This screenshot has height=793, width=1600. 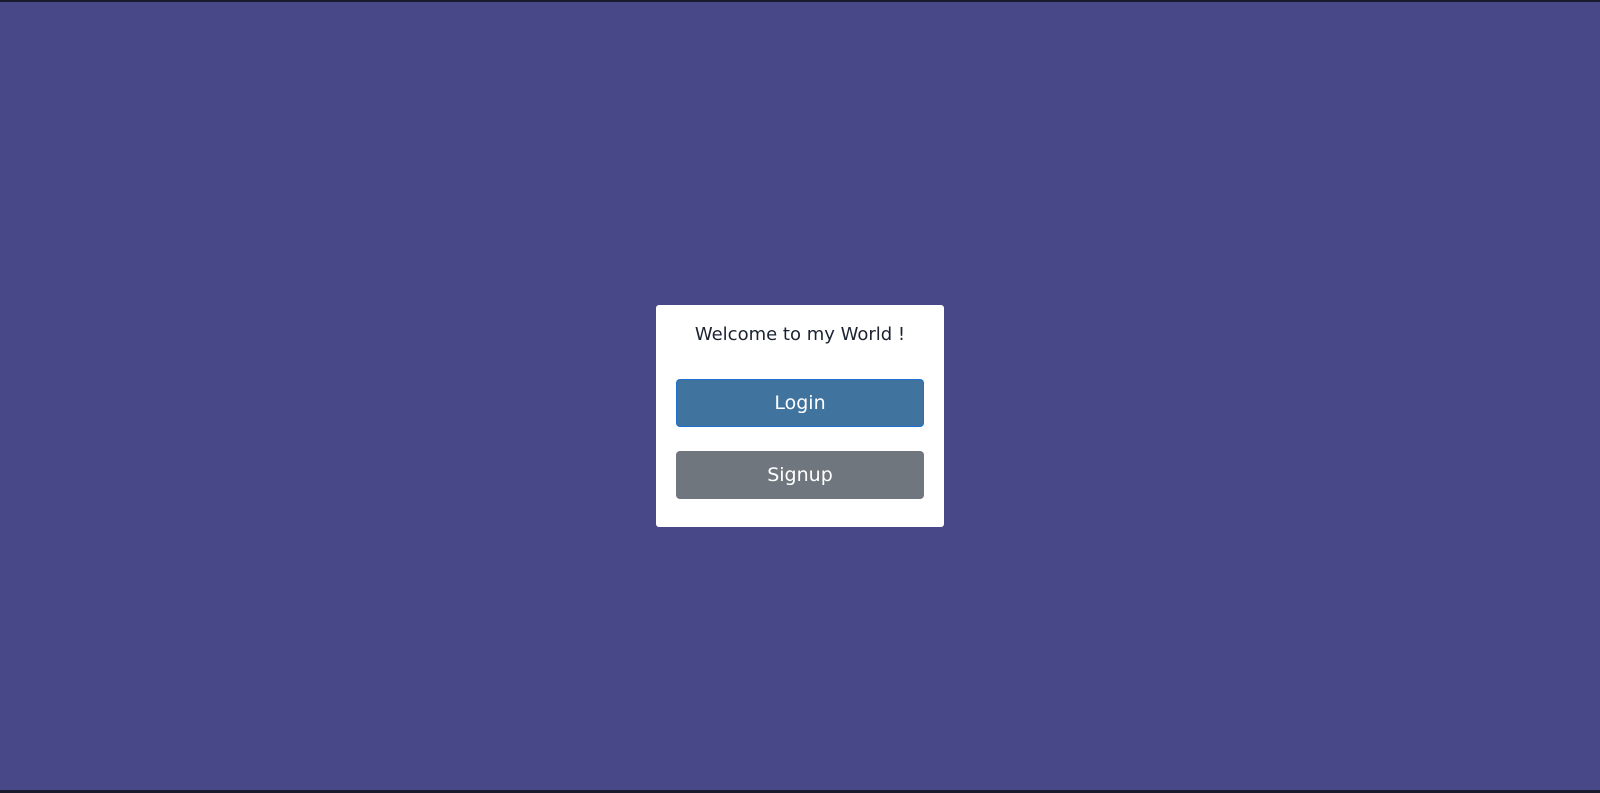 I want to click on welcome-heading: Welcome to my World !, so click(x=800, y=334).